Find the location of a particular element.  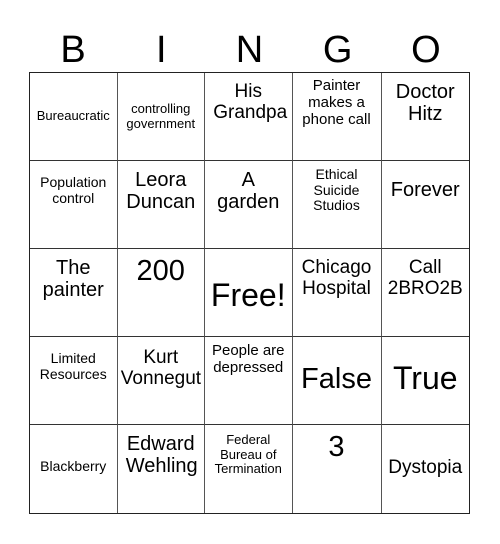

bingo-cell: Doctor Hitz is located at coordinates (425, 117).